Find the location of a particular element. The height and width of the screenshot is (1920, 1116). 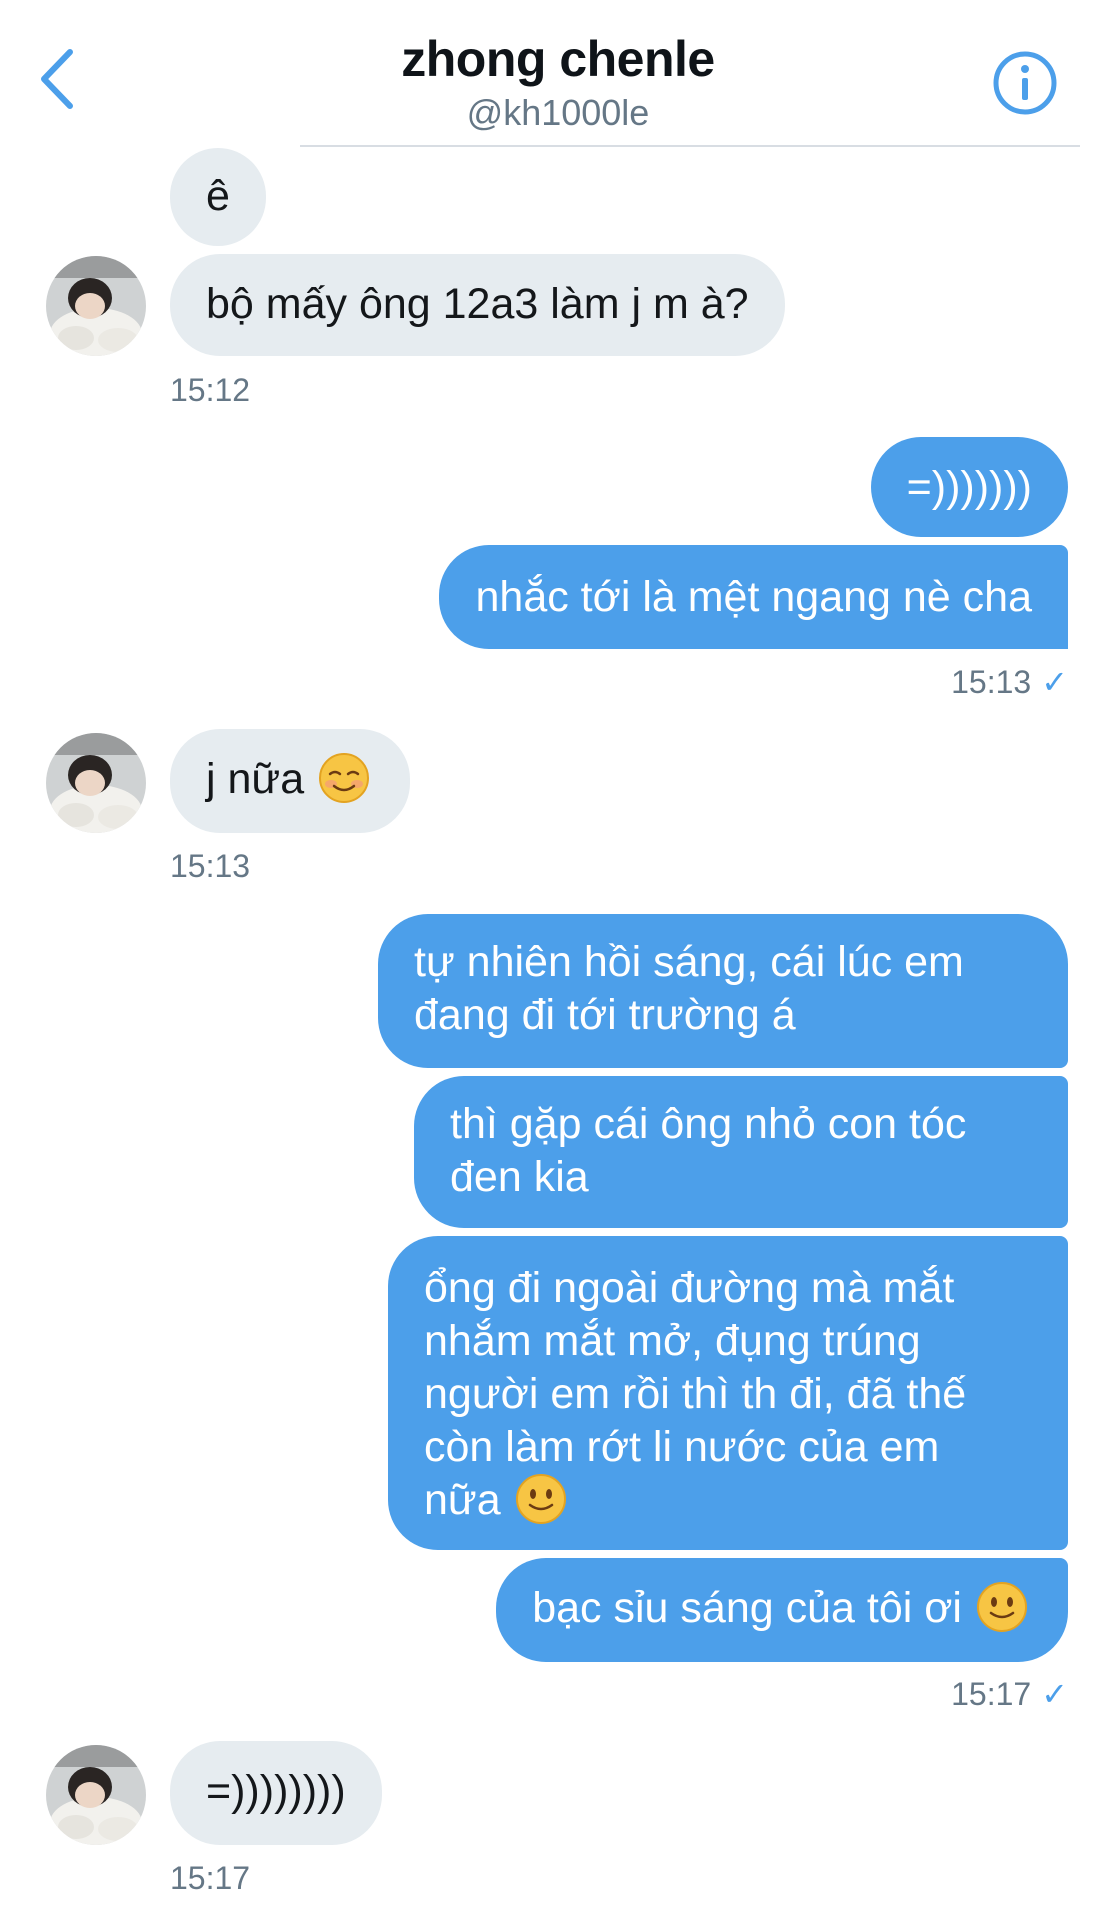

outgoing-message-bubble: thì gặp cái ông nhỏ con tóc đen kia is located at coordinates (741, 1152).